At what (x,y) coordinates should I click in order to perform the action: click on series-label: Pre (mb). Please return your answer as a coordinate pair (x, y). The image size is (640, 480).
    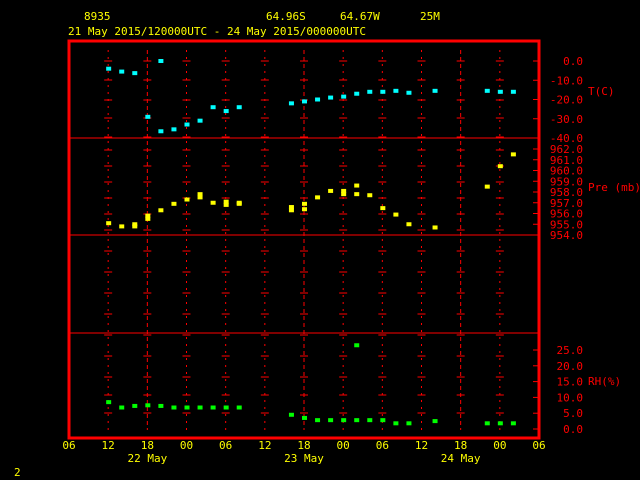
    Looking at the image, I should click on (614, 187).